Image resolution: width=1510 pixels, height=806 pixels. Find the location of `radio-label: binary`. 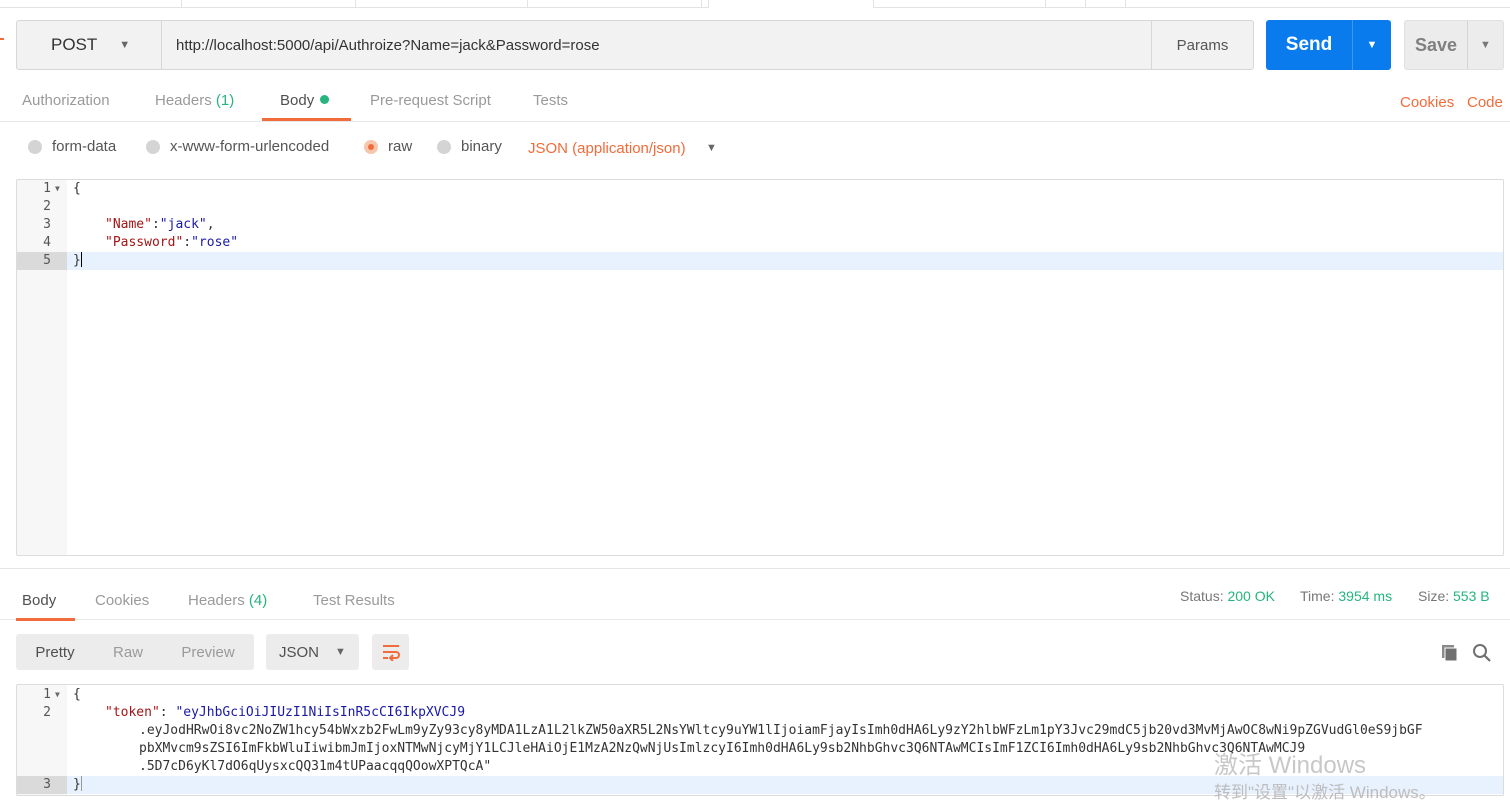

radio-label: binary is located at coordinates (481, 146).